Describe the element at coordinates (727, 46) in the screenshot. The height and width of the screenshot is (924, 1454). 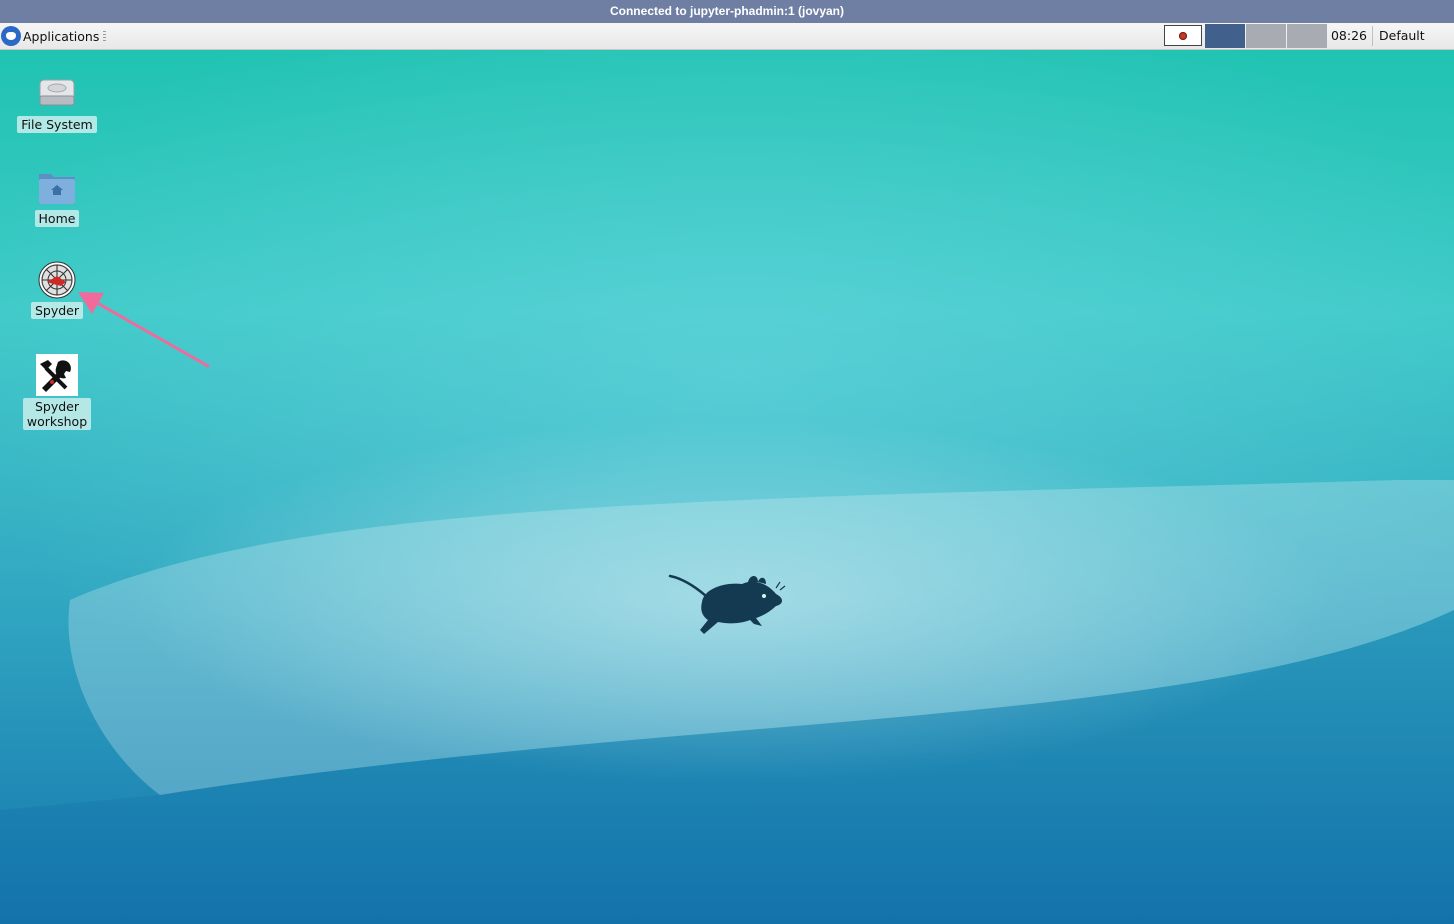
I see `top-panel: Applications 08:26 Default user` at that location.